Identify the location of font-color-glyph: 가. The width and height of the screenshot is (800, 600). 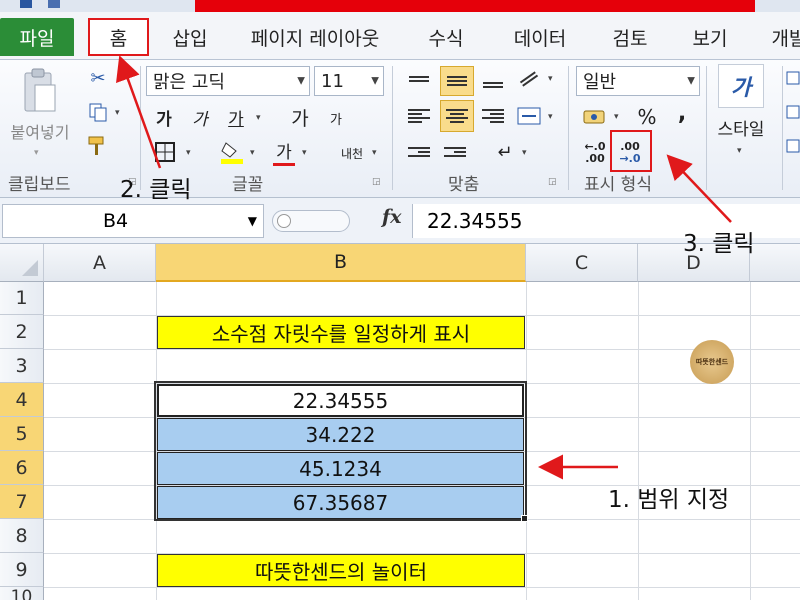
(284, 153).